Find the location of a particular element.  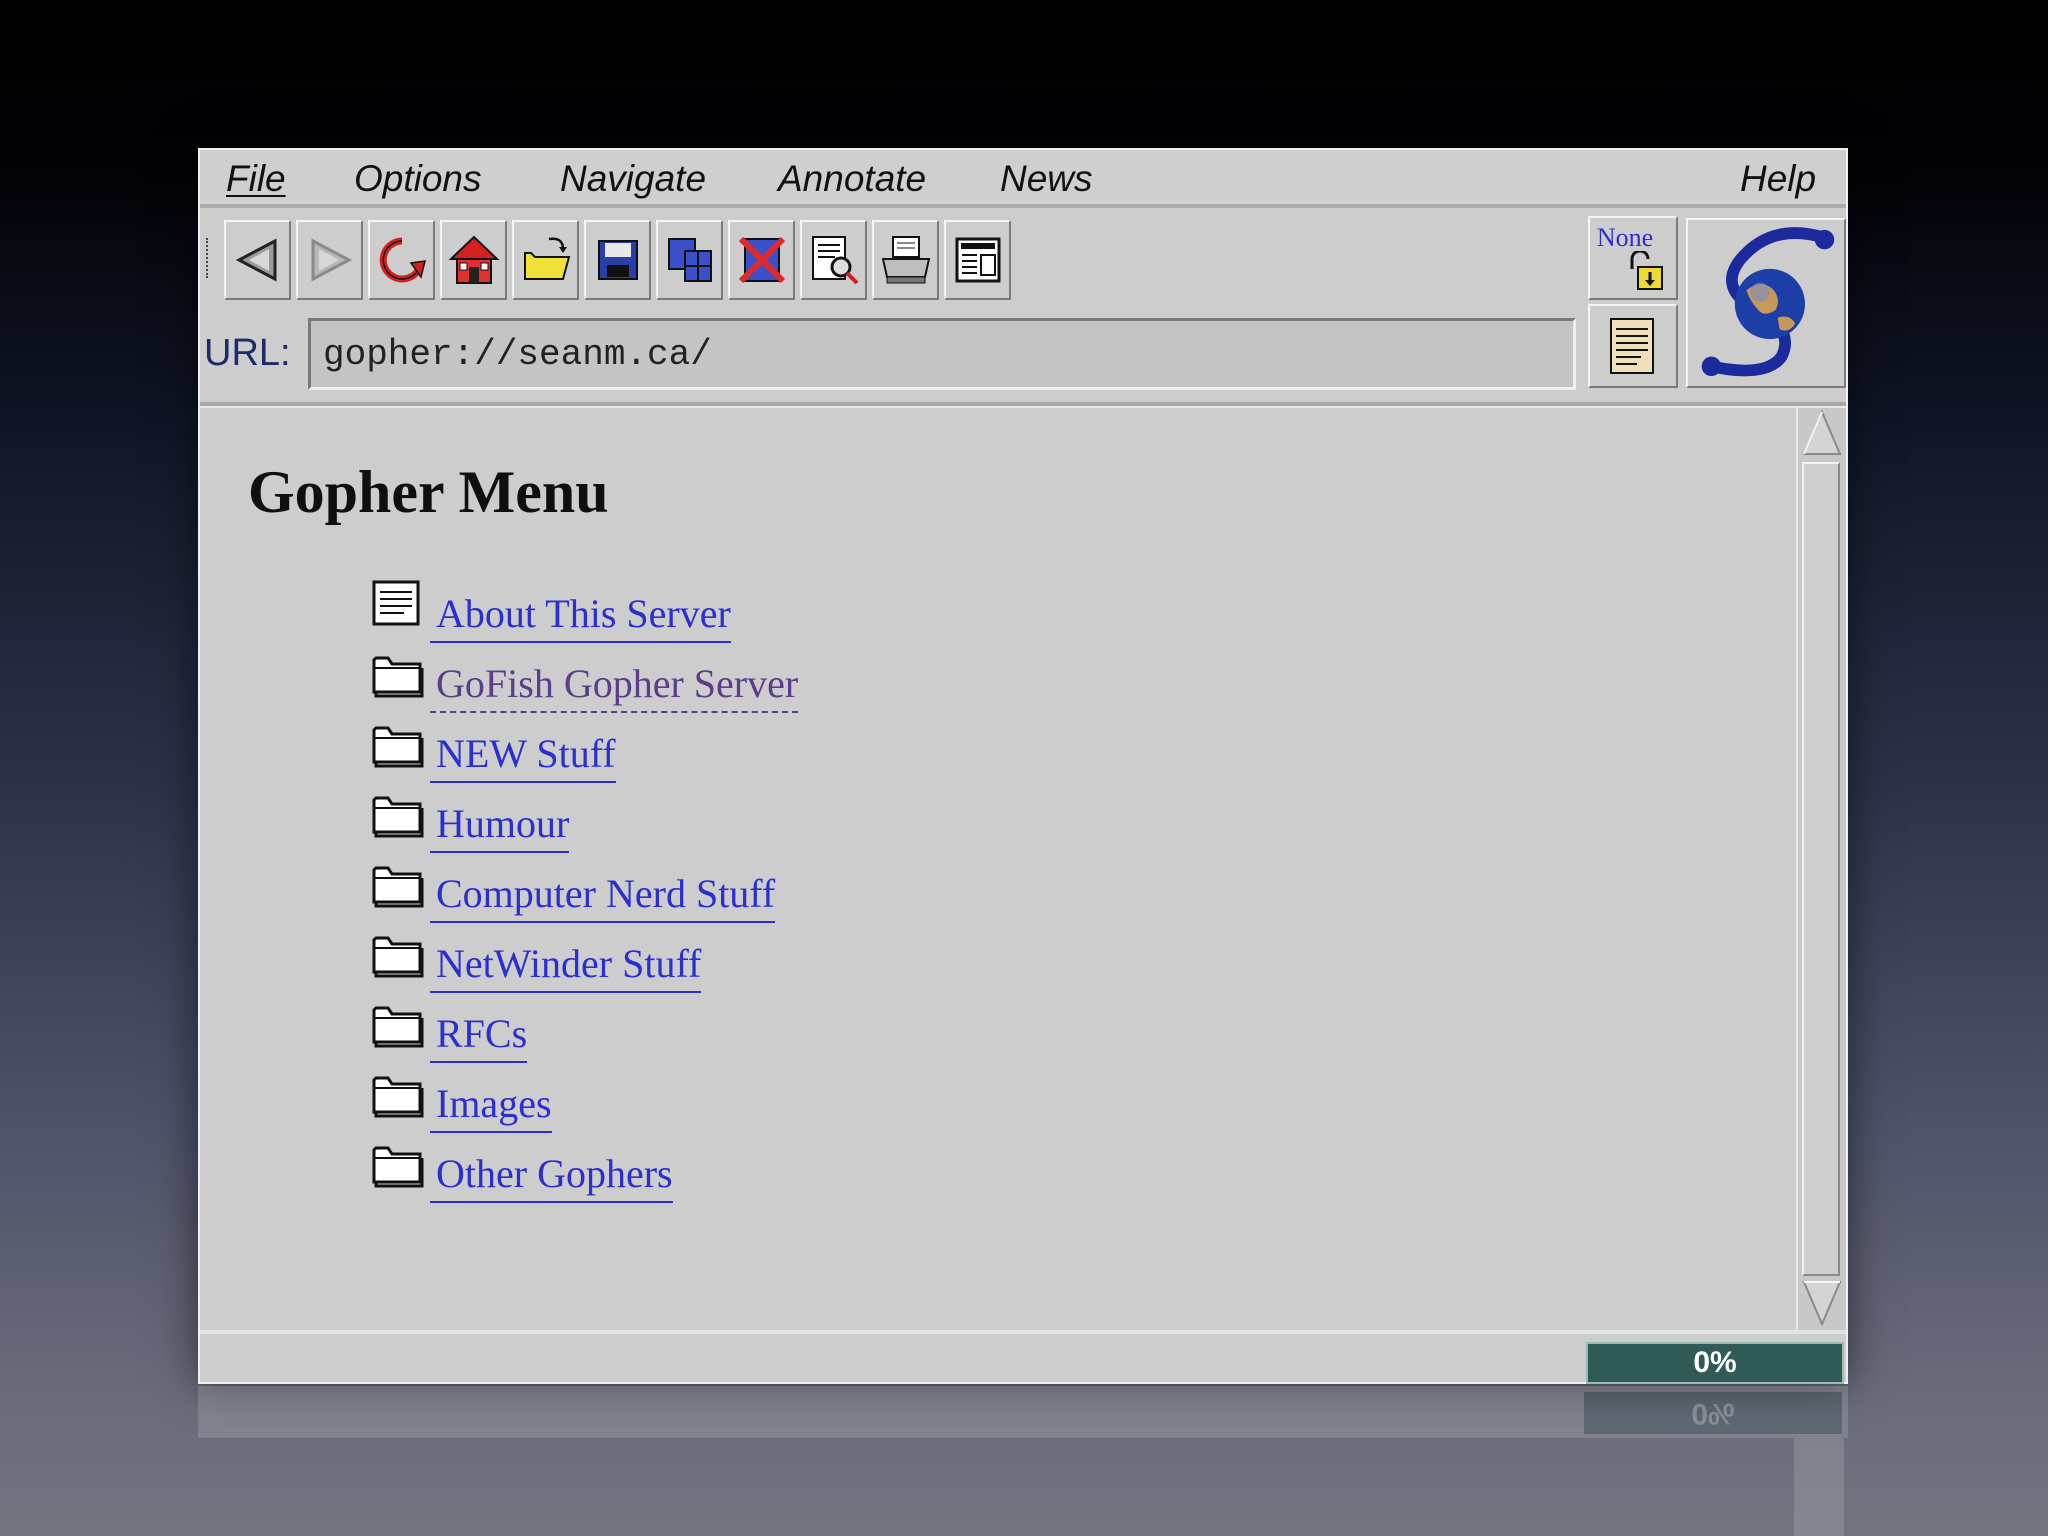

scroll-down-arrow-icon is located at coordinates (1822, 1302).